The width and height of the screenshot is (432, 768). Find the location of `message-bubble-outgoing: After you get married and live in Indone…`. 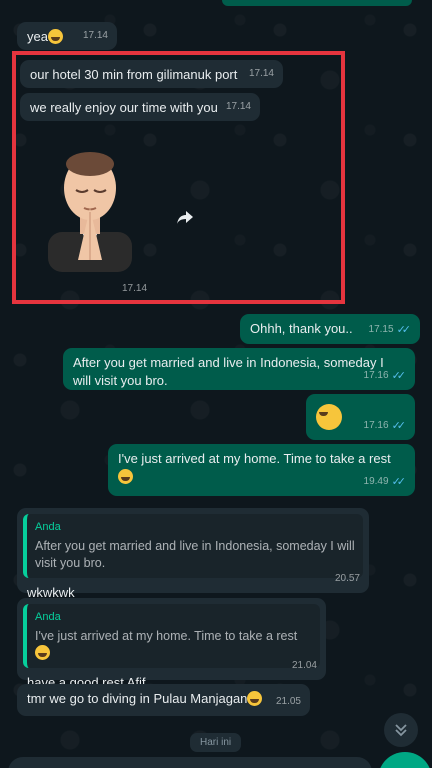

message-bubble-outgoing: After you get married and live in Indone… is located at coordinates (239, 369).